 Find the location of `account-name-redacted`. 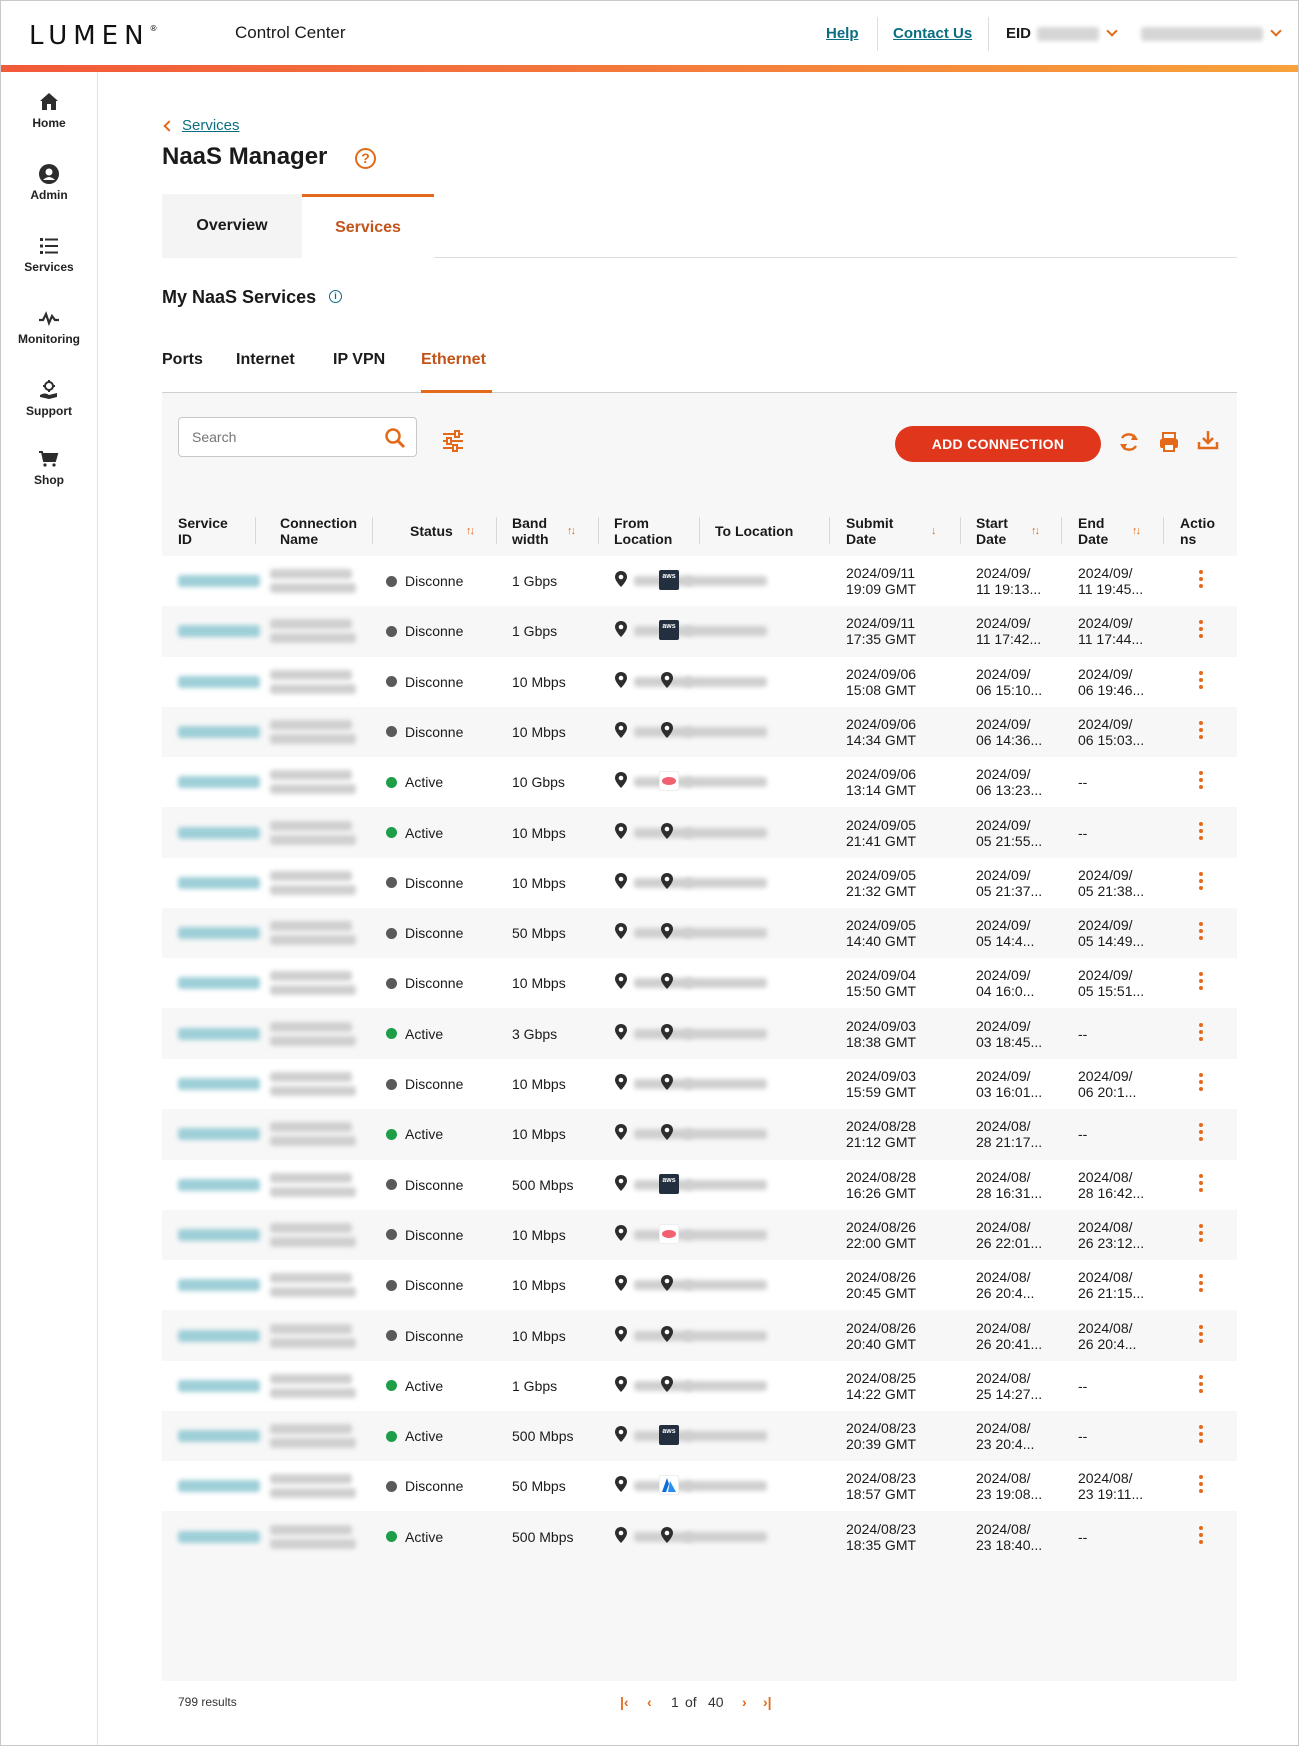

account-name-redacted is located at coordinates (1202, 34).